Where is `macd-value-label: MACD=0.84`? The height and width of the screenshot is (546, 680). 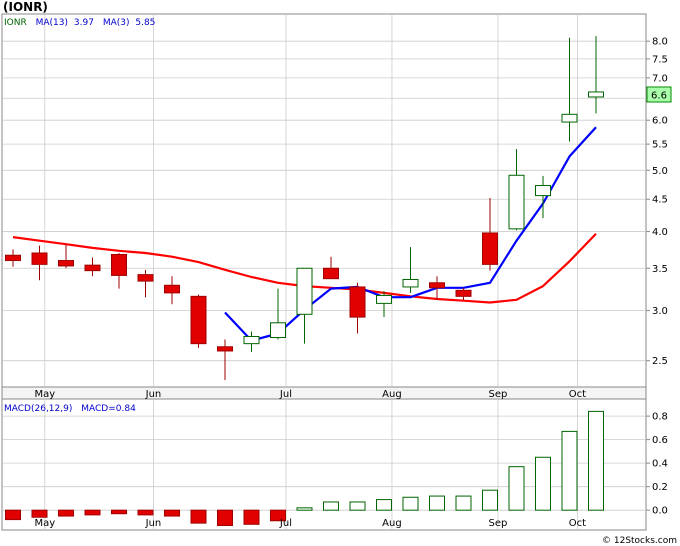 macd-value-label: MACD=0.84 is located at coordinates (108, 409).